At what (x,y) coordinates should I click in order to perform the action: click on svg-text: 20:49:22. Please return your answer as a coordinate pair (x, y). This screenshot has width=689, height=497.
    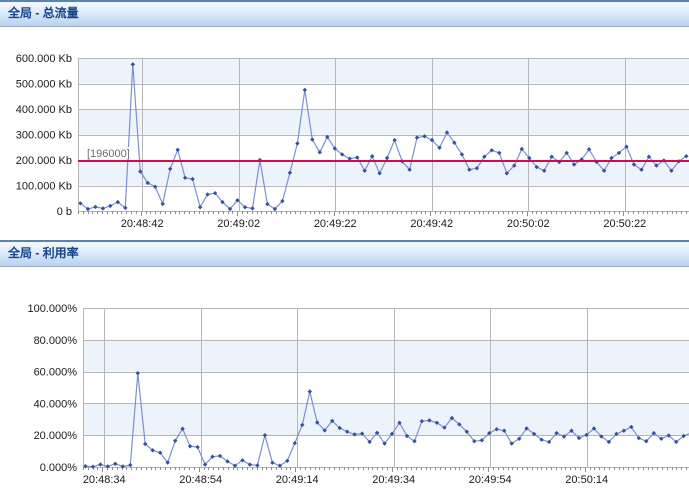
    Looking at the image, I should click on (335, 224).